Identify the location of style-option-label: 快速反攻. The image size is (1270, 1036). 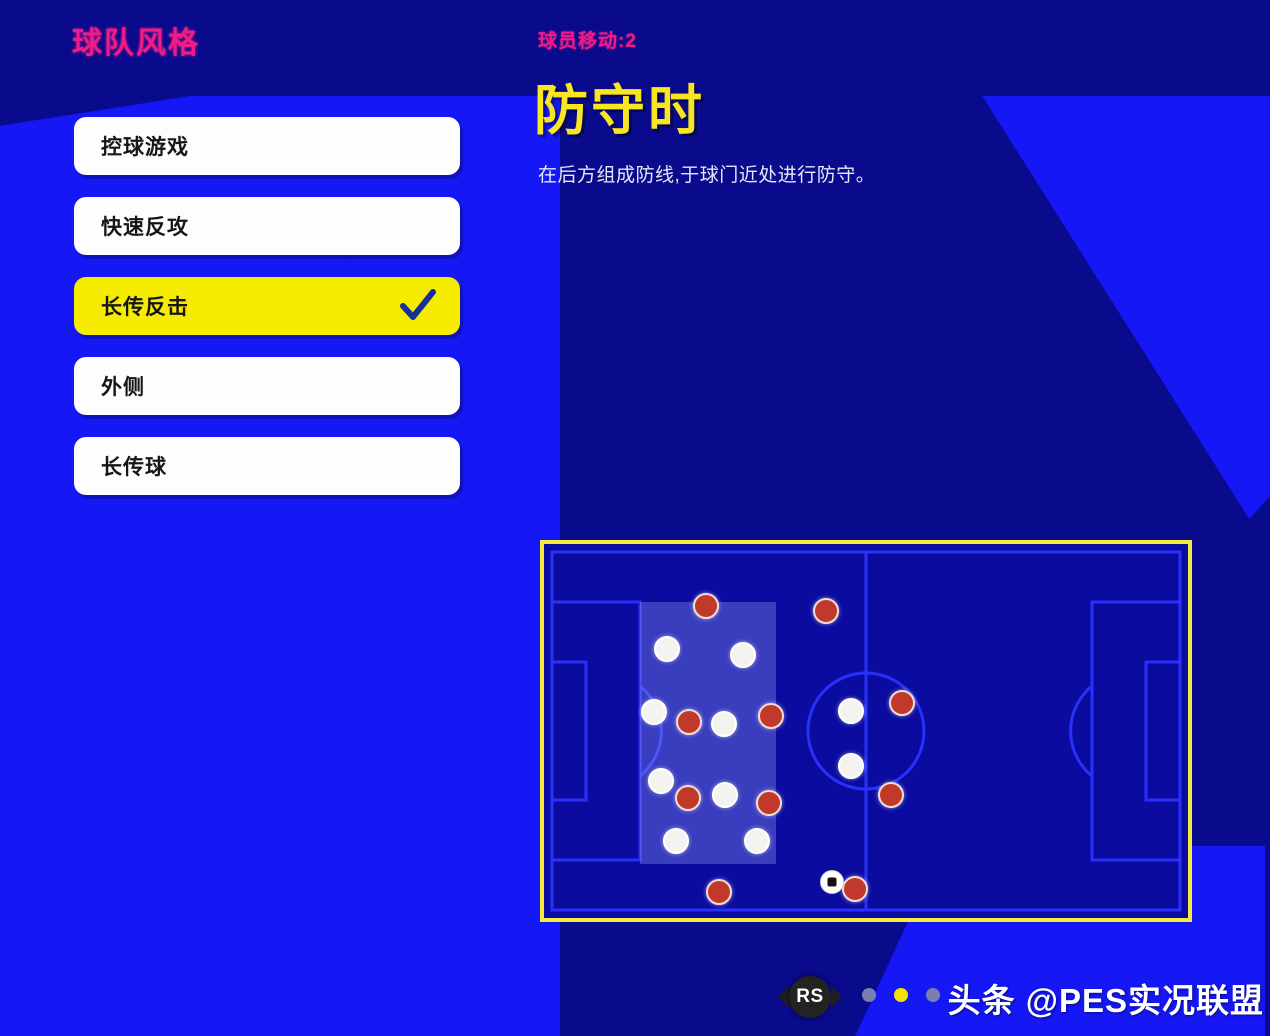
(145, 227).